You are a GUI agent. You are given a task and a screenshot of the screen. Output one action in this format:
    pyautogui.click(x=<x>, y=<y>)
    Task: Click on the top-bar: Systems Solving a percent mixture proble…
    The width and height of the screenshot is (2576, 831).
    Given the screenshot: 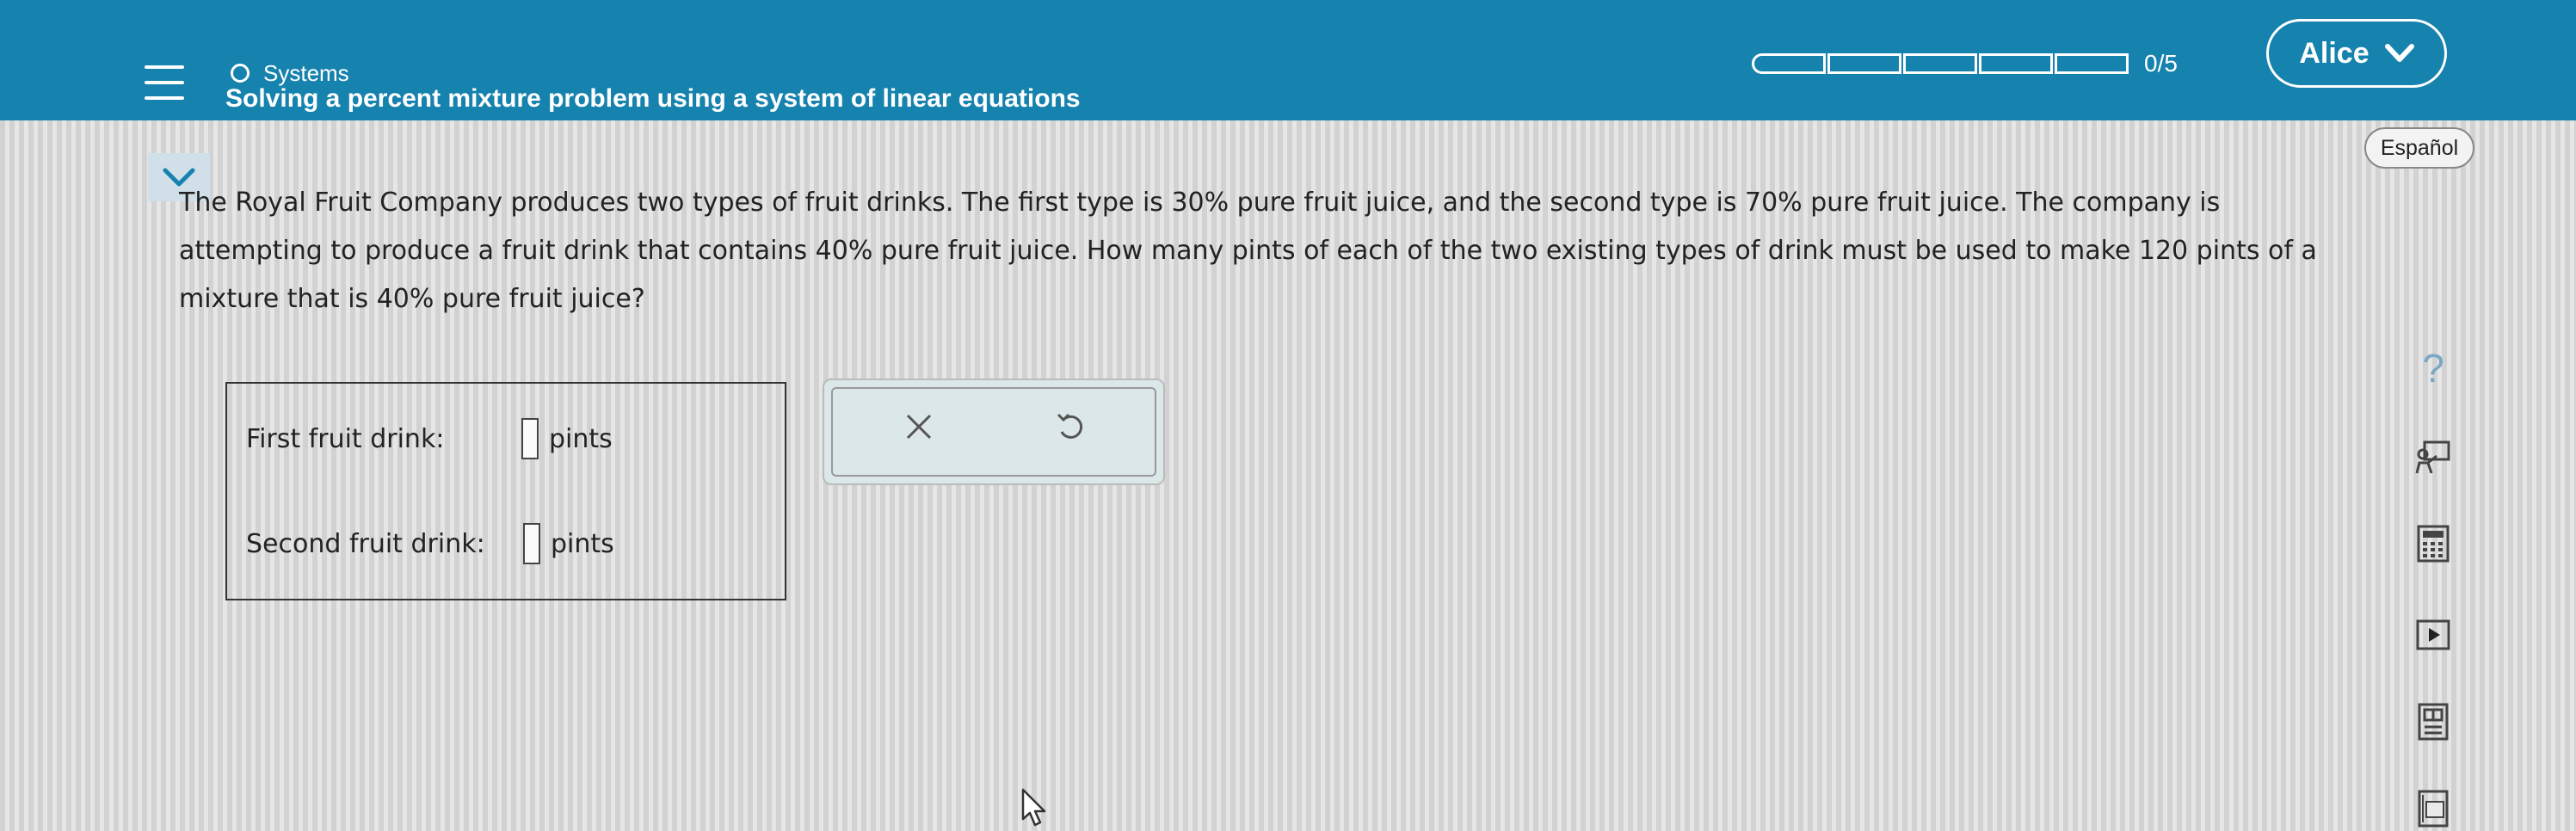 What is the action you would take?
    pyautogui.click(x=1288, y=60)
    